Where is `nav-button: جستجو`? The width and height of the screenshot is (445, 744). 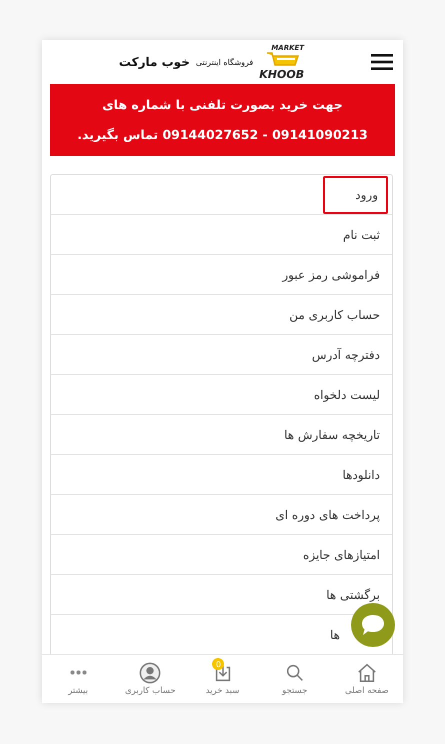
nav-button: جستجو is located at coordinates (294, 679).